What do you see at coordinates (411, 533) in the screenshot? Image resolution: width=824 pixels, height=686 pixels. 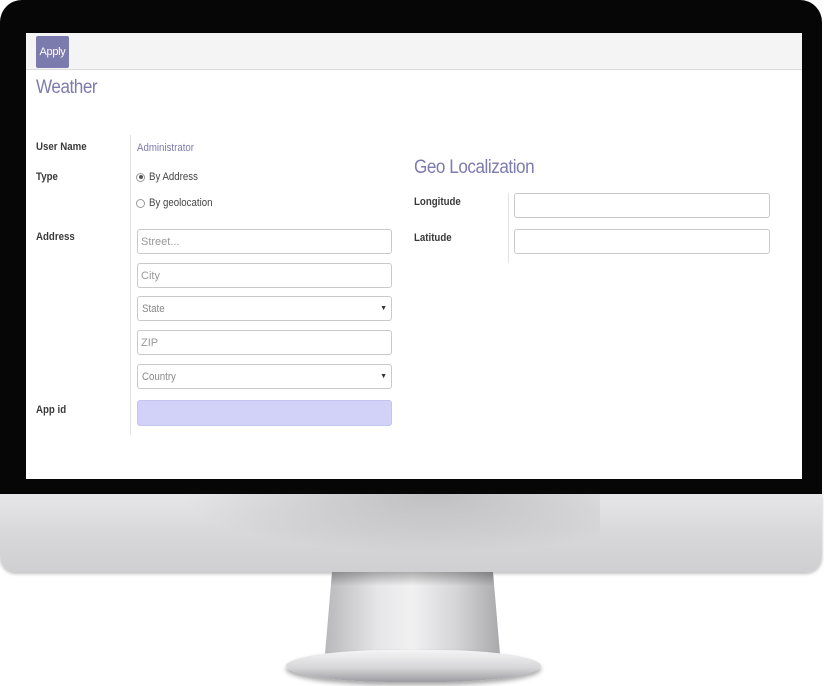 I see `monitor-chin` at bounding box center [411, 533].